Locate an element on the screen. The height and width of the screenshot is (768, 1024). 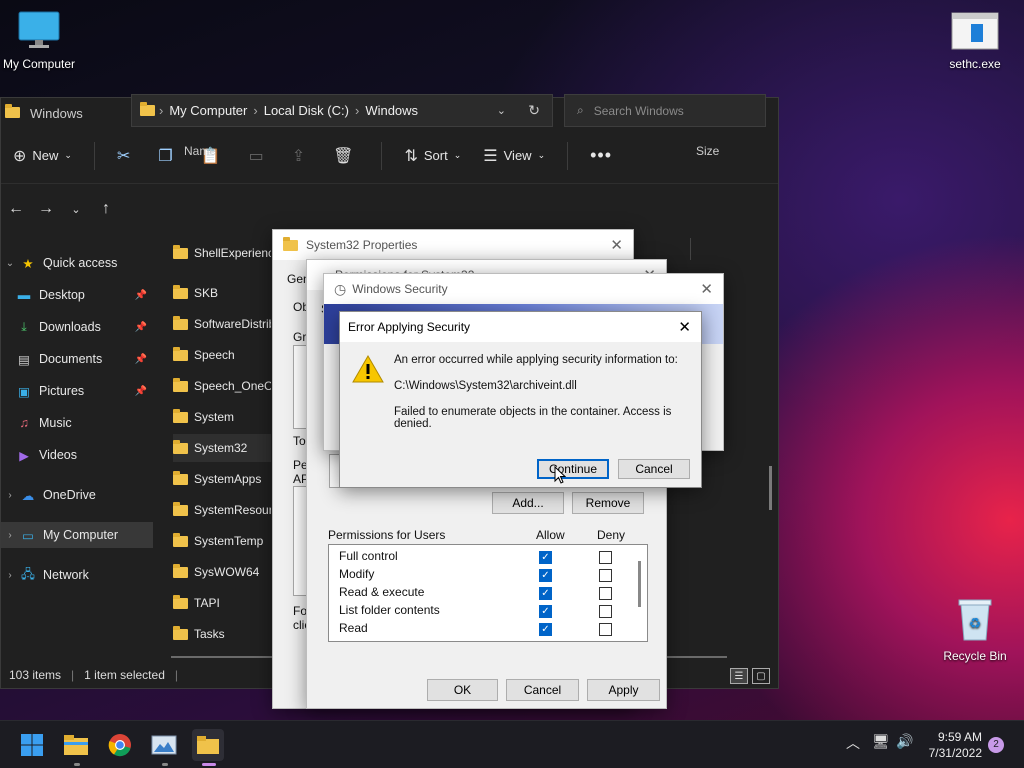
breadcrumb-my-computer: My Computer is located at coordinates (208, 110).